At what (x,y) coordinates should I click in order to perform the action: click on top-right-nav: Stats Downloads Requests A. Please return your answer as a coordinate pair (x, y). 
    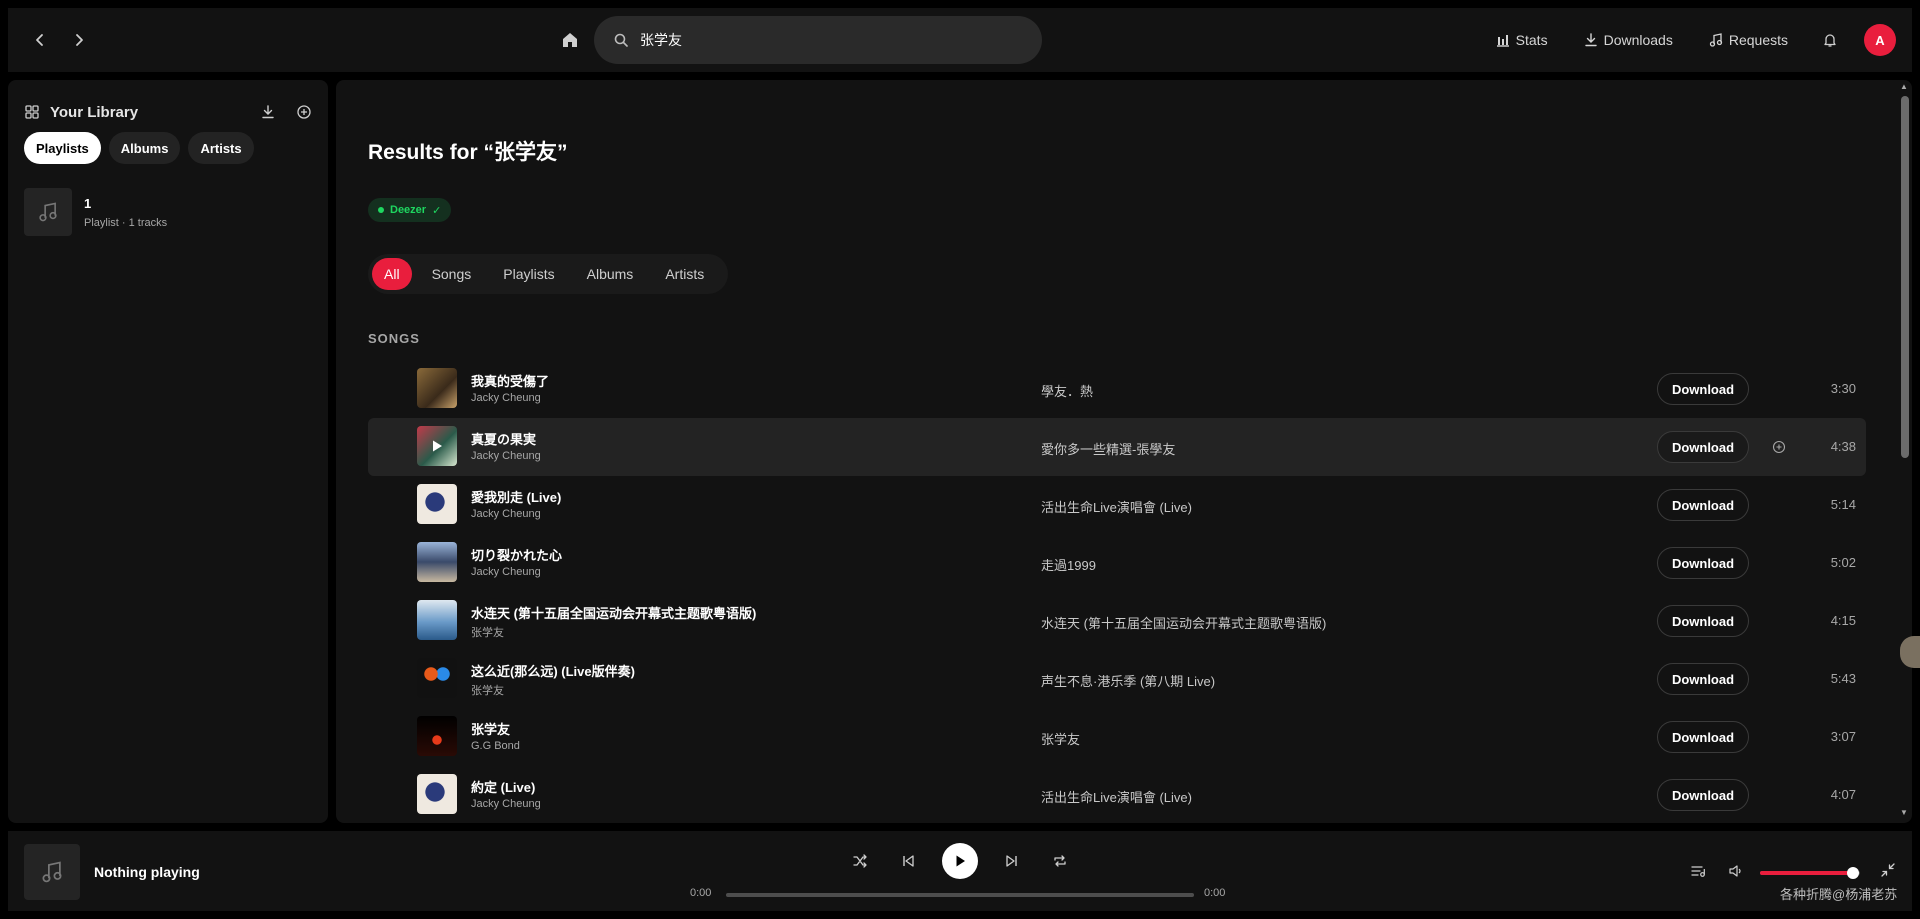
    Looking at the image, I should click on (1678, 40).